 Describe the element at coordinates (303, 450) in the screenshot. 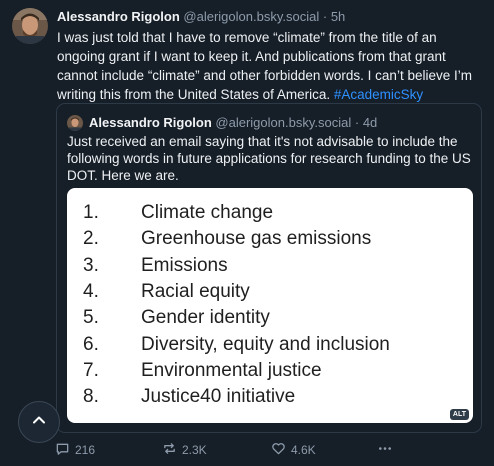

I see `like-count: 4.6K` at that location.